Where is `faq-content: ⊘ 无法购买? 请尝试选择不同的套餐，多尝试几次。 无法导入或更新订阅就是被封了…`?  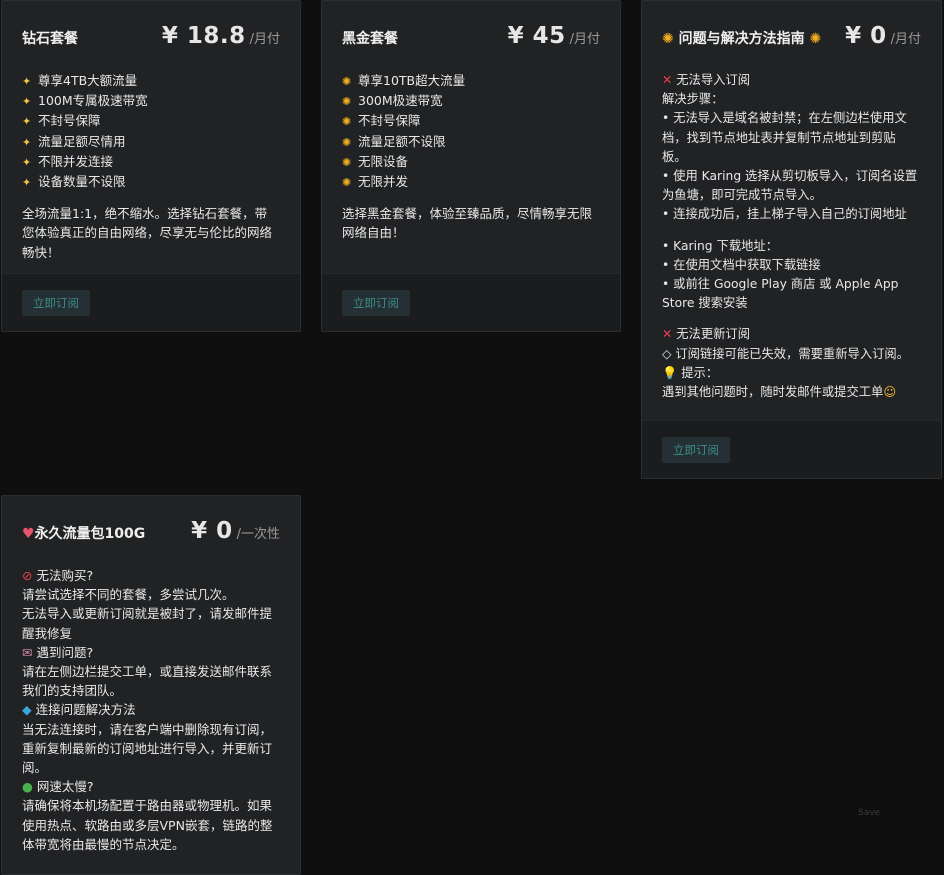
faq-content: ⊘ 无法购买? 请尝试选择不同的套餐，多尝试几次。 无法导入或更新订阅就是被封了… is located at coordinates (151, 705).